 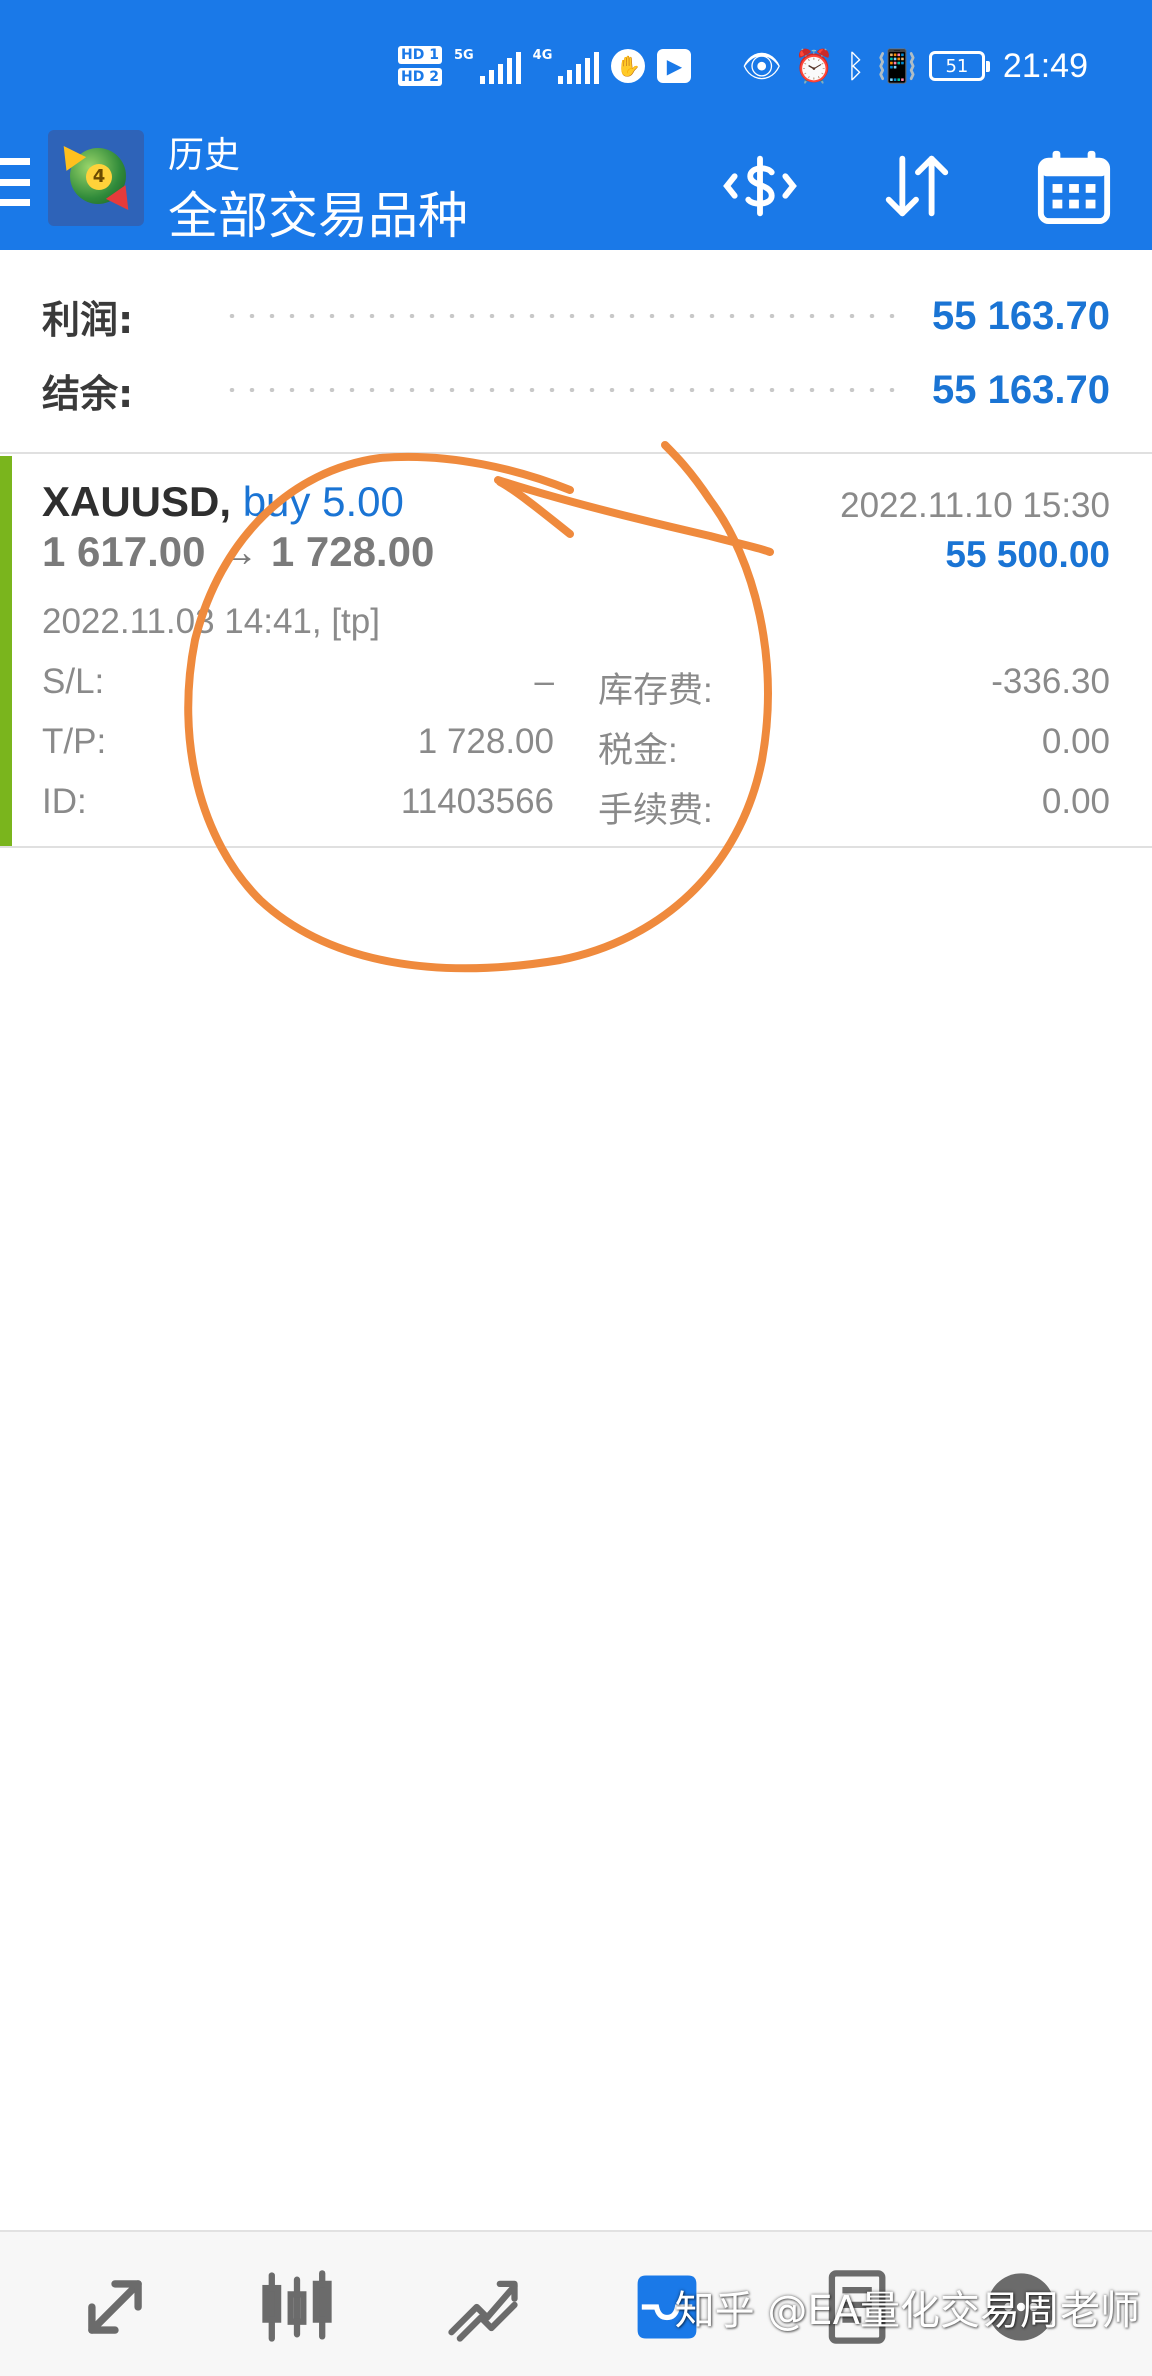 What do you see at coordinates (1021, 389) in the screenshot?
I see `balance-value: 55 163.70` at bounding box center [1021, 389].